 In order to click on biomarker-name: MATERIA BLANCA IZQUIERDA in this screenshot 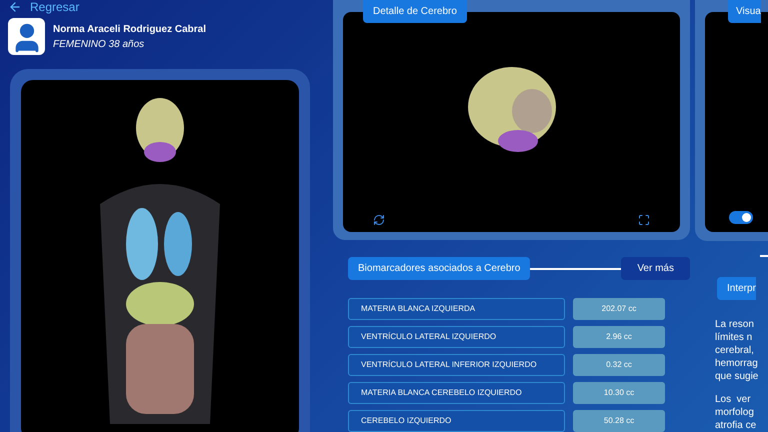, I will do `click(456, 309)`.